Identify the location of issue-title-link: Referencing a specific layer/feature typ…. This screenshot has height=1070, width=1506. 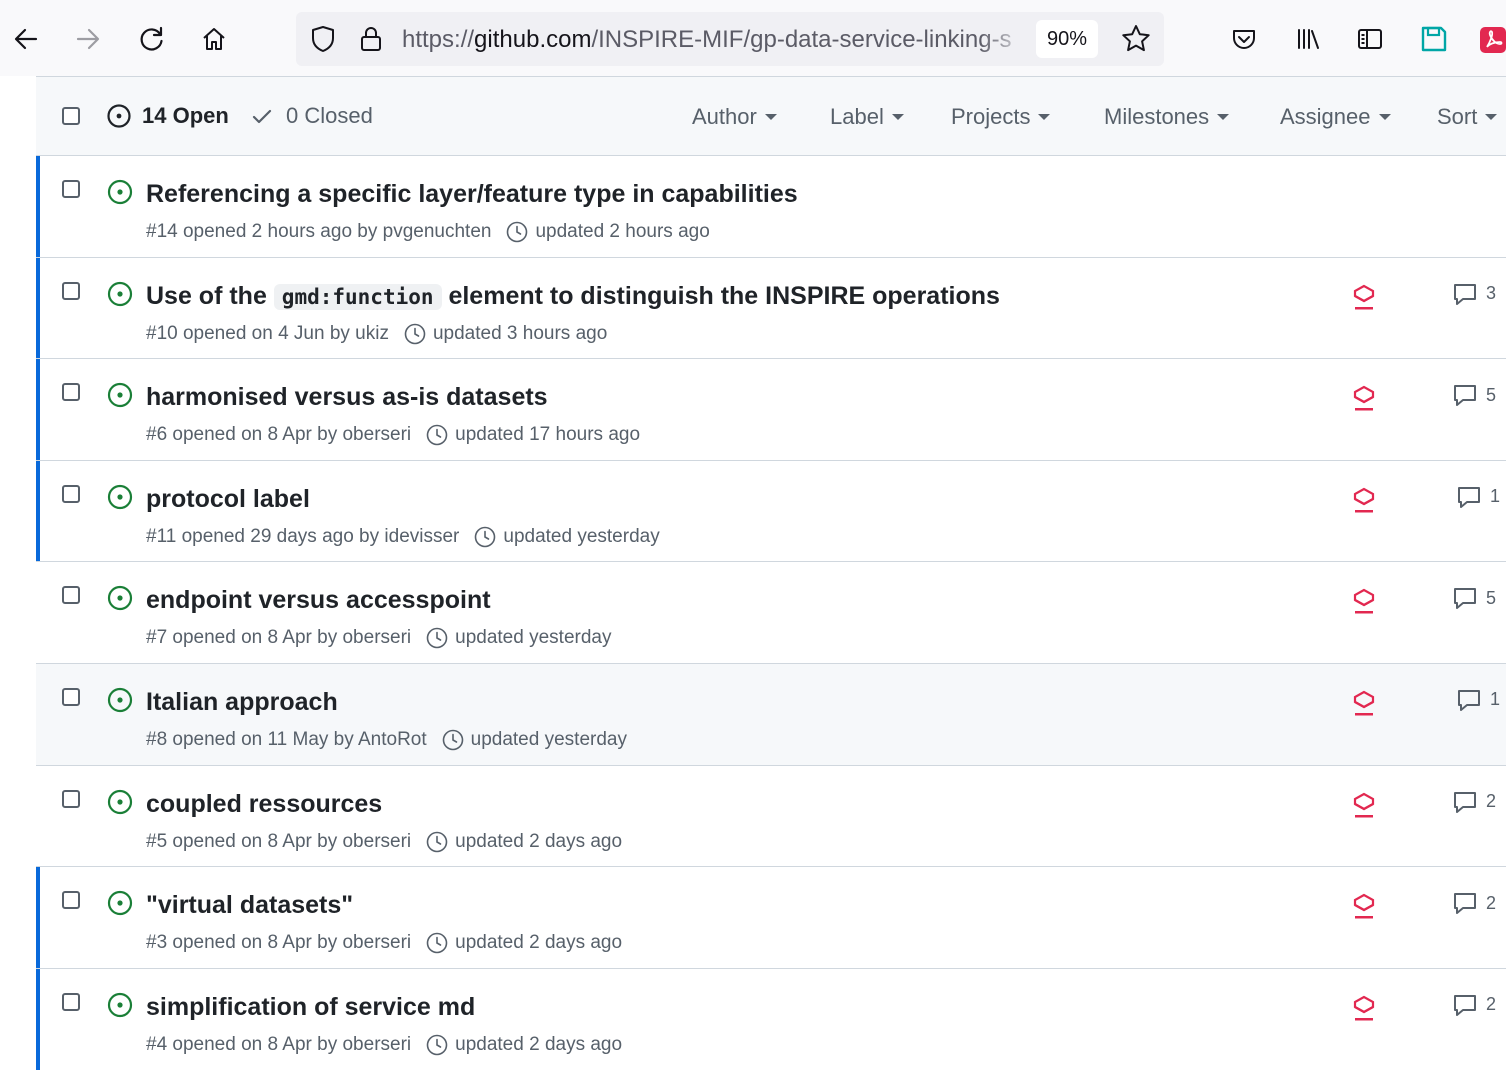
(472, 194).